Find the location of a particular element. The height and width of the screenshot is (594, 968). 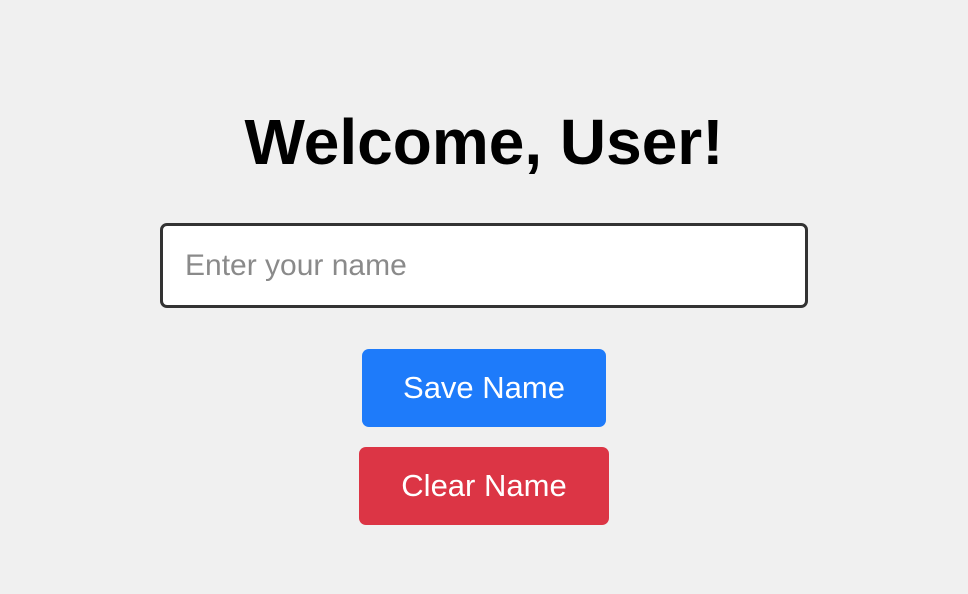

name-input is located at coordinates (484, 265).